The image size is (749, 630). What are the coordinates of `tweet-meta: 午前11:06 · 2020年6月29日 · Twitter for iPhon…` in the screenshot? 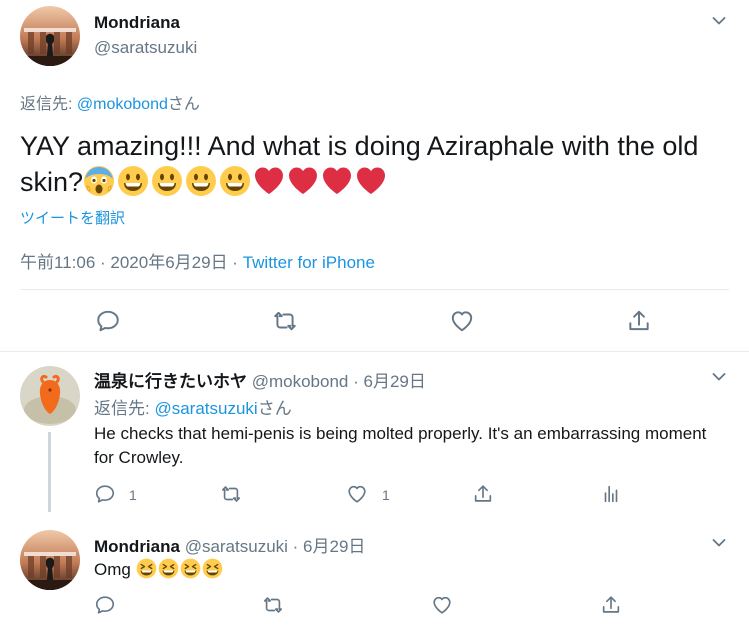 It's located at (197, 260).